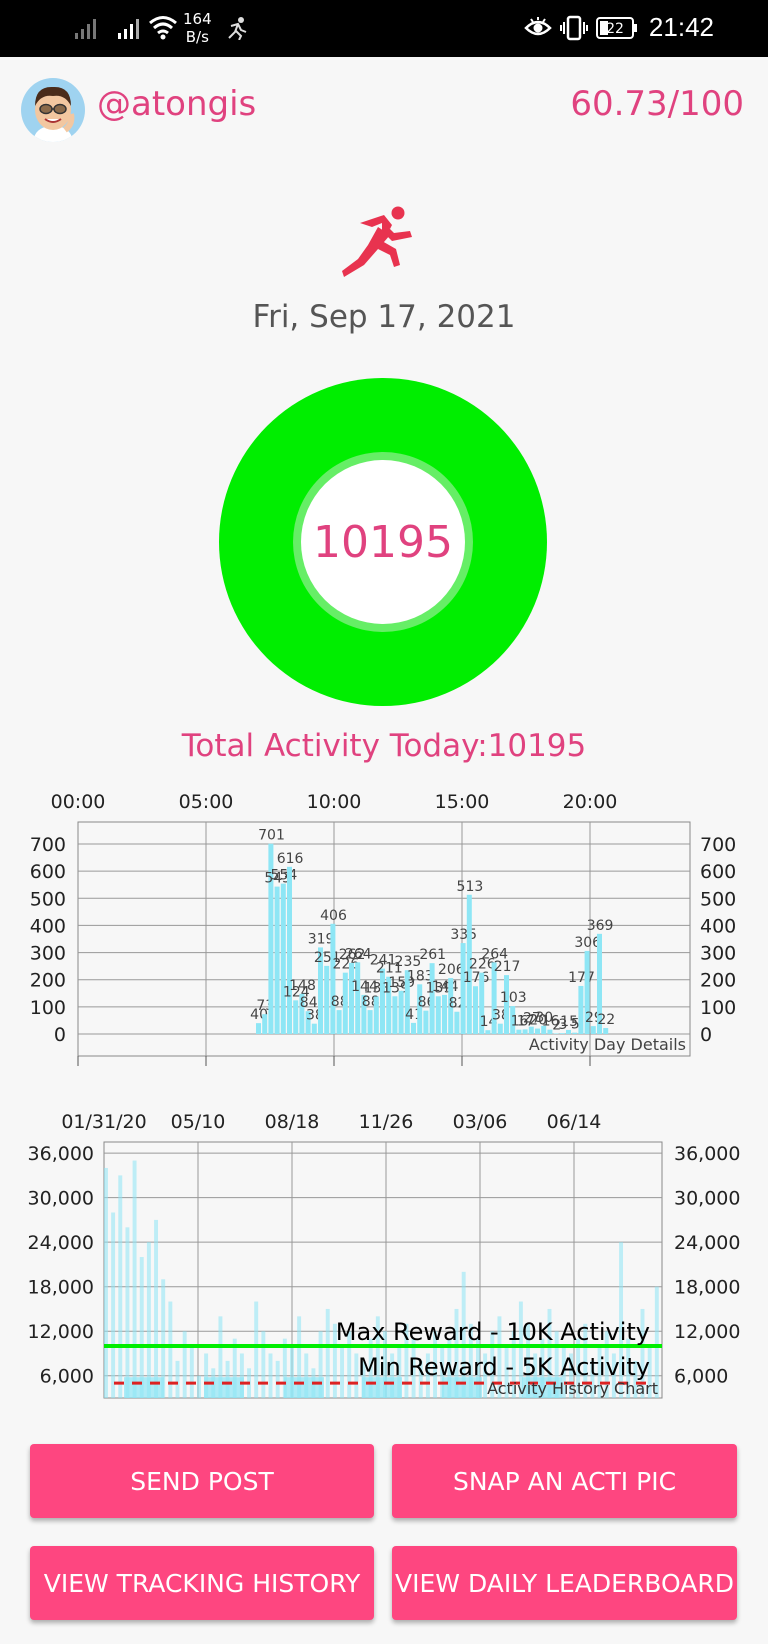  I want to click on history-y-tick-left: 12,000, so click(61, 1332).